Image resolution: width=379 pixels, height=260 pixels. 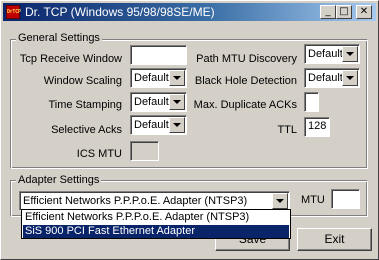 What do you see at coordinates (287, 130) in the screenshot?
I see `ttl-label: TTL` at bounding box center [287, 130].